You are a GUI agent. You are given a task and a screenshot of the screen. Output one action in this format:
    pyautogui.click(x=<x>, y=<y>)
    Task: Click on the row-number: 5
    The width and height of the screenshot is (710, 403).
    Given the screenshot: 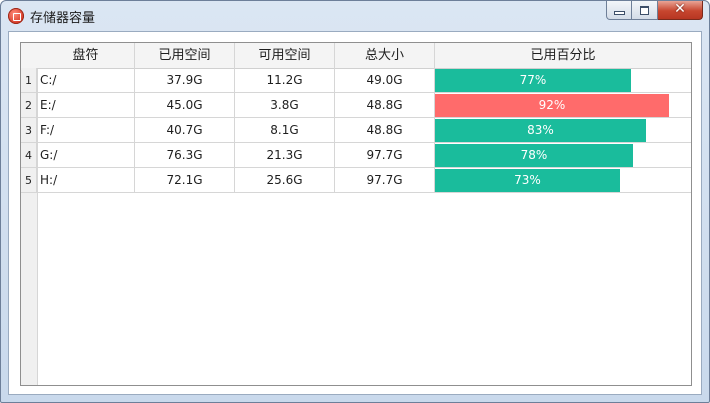 What is the action you would take?
    pyautogui.click(x=29, y=180)
    